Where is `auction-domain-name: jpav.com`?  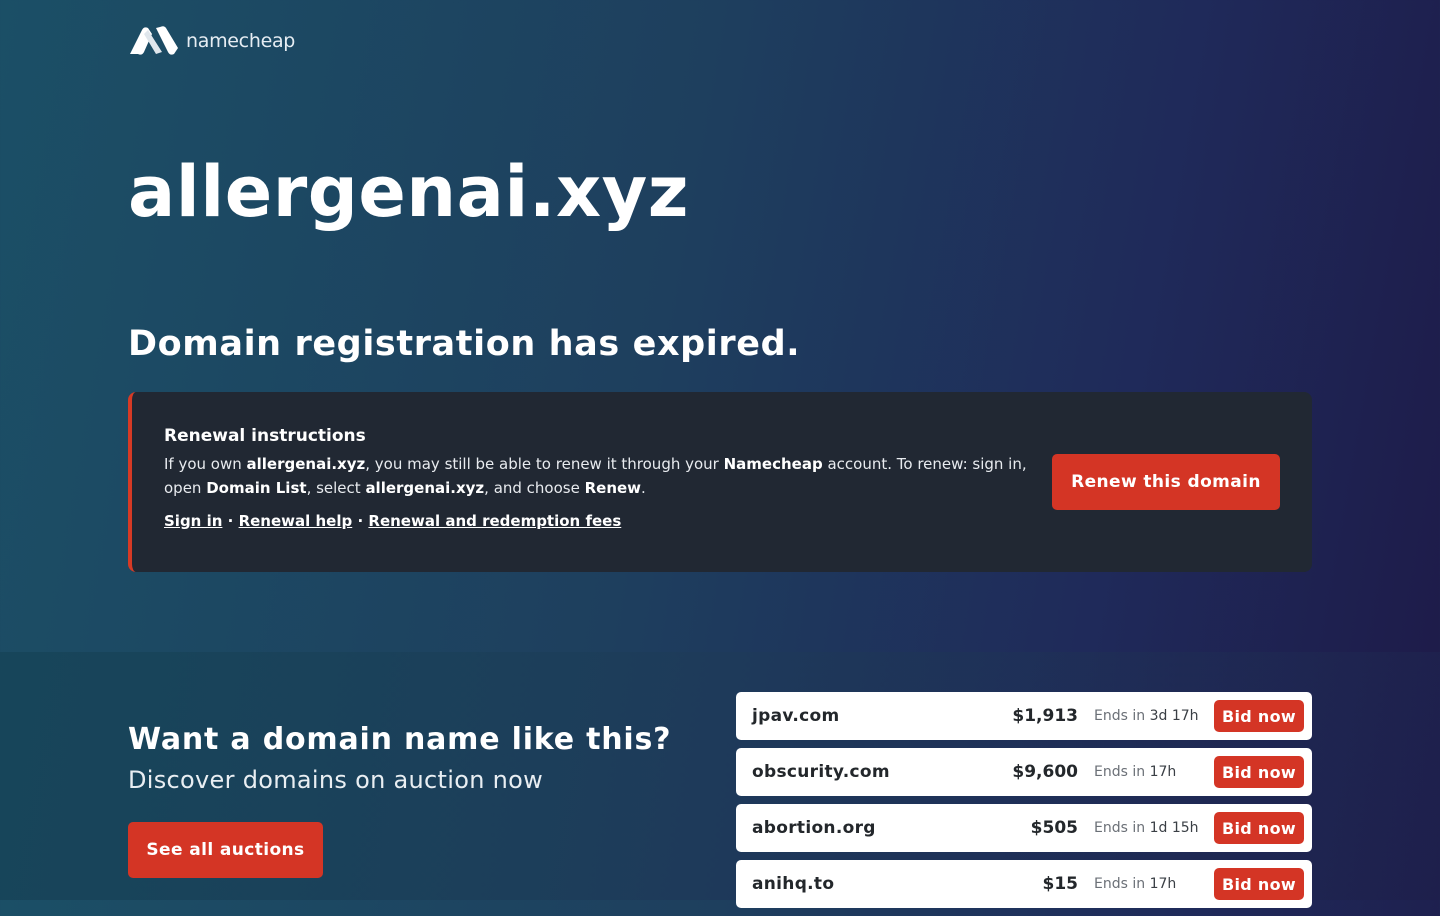
auction-domain-name: jpav.com is located at coordinates (855, 716).